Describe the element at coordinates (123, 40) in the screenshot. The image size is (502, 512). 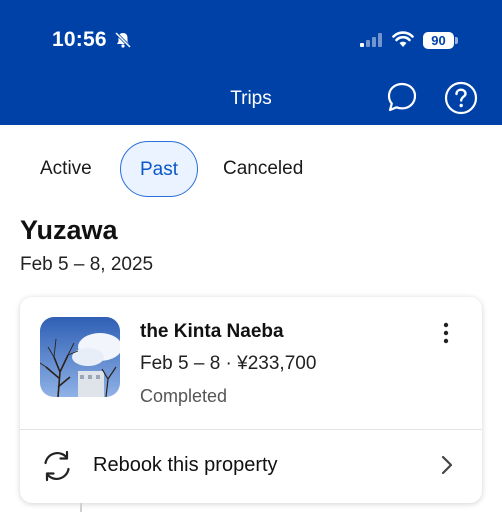
I see `bell-muted-icon` at that location.